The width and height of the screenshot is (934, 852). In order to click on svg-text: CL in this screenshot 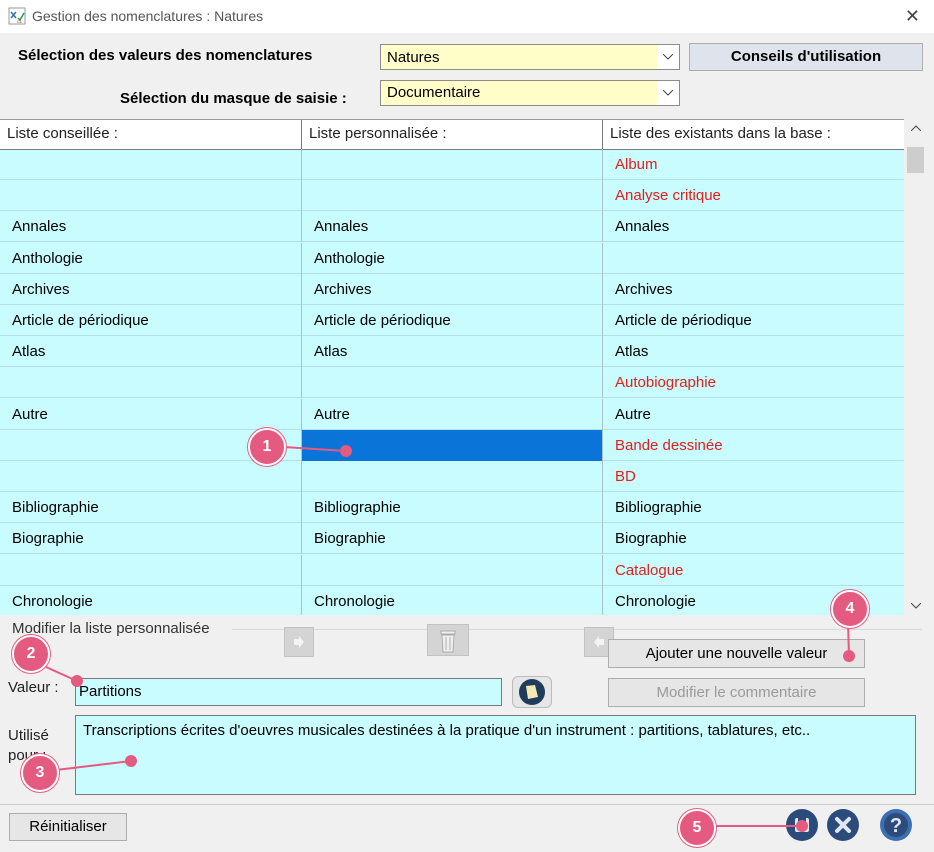, I will do `click(20, 21)`.